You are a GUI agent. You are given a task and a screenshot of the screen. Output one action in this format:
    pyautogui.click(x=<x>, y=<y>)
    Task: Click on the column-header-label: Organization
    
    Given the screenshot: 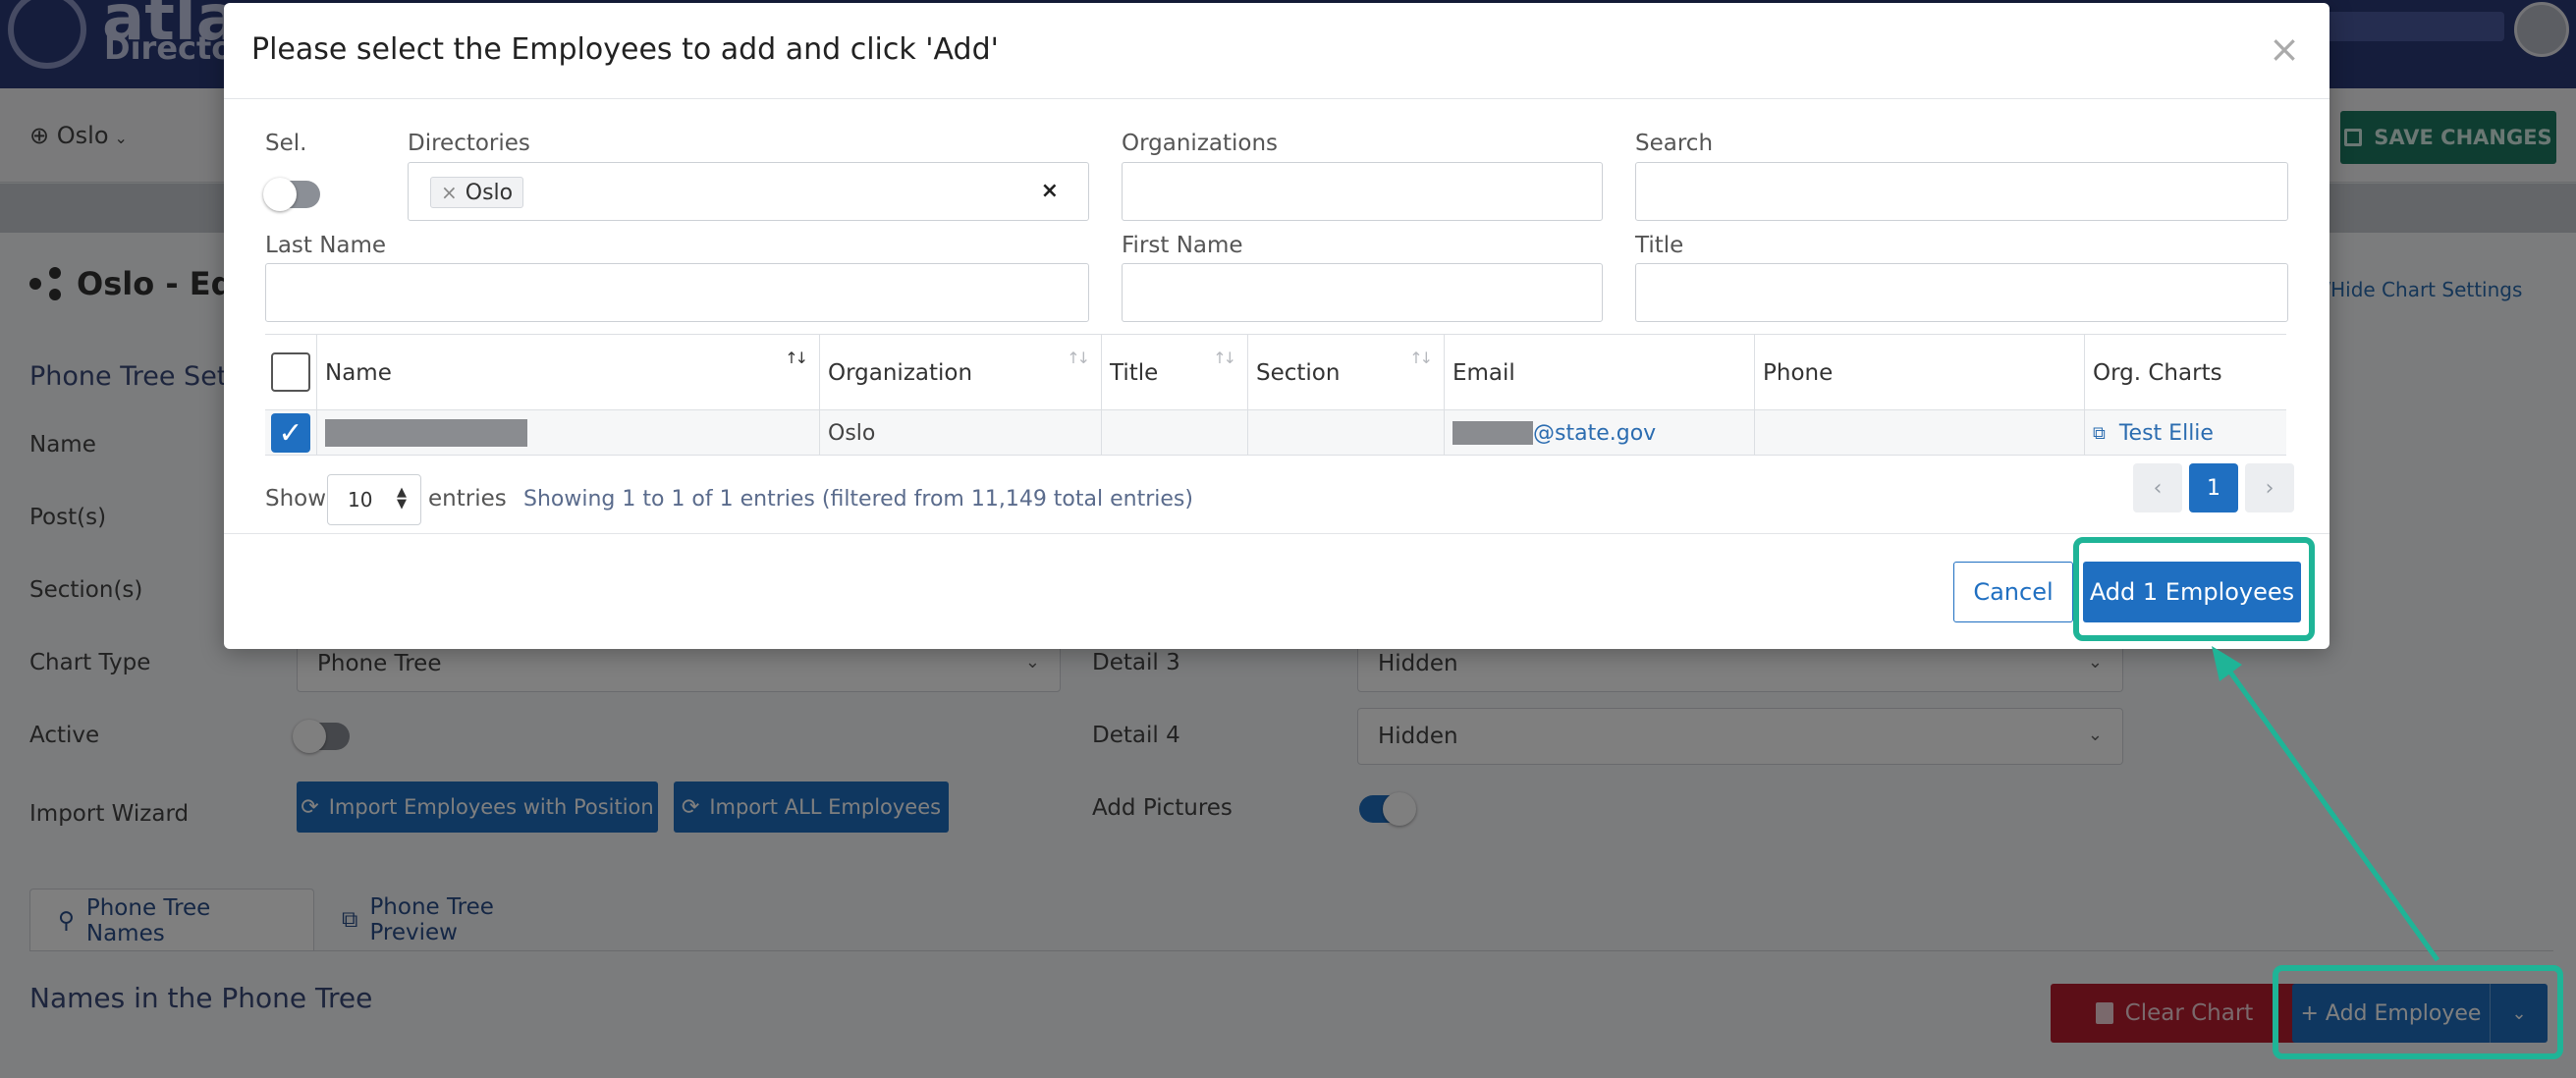 What is the action you would take?
    pyautogui.click(x=901, y=373)
    